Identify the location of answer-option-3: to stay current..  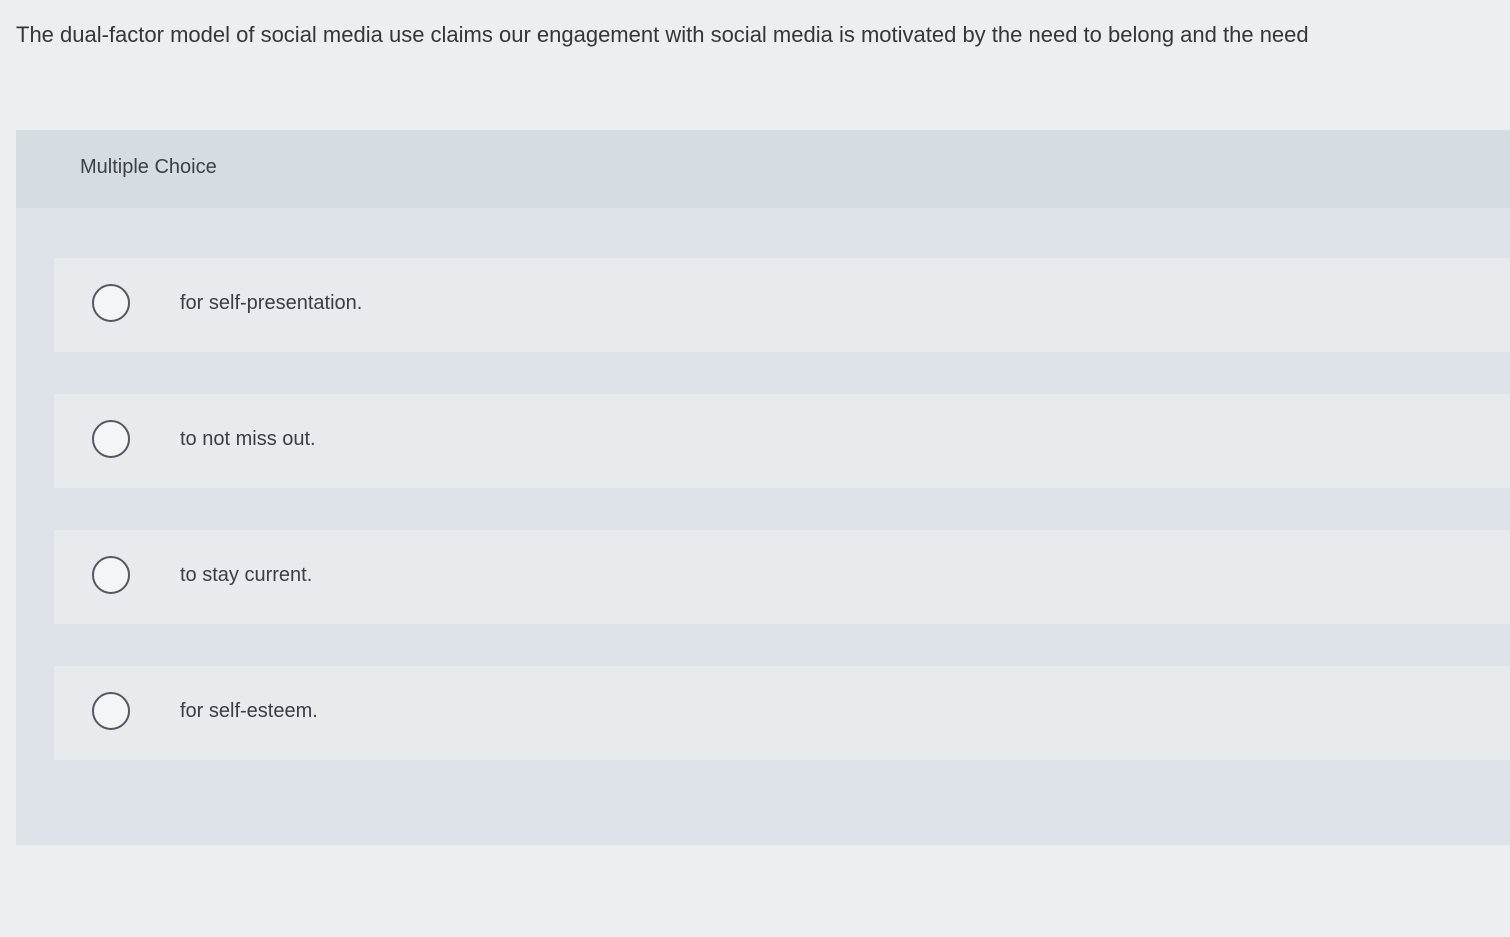
(782, 577).